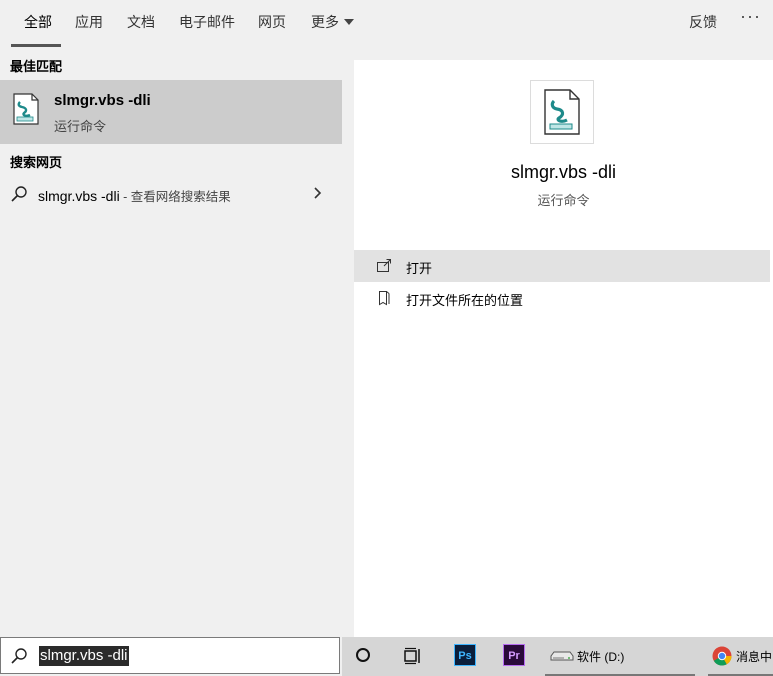  I want to click on feedback-button: 反馈, so click(703, 22).